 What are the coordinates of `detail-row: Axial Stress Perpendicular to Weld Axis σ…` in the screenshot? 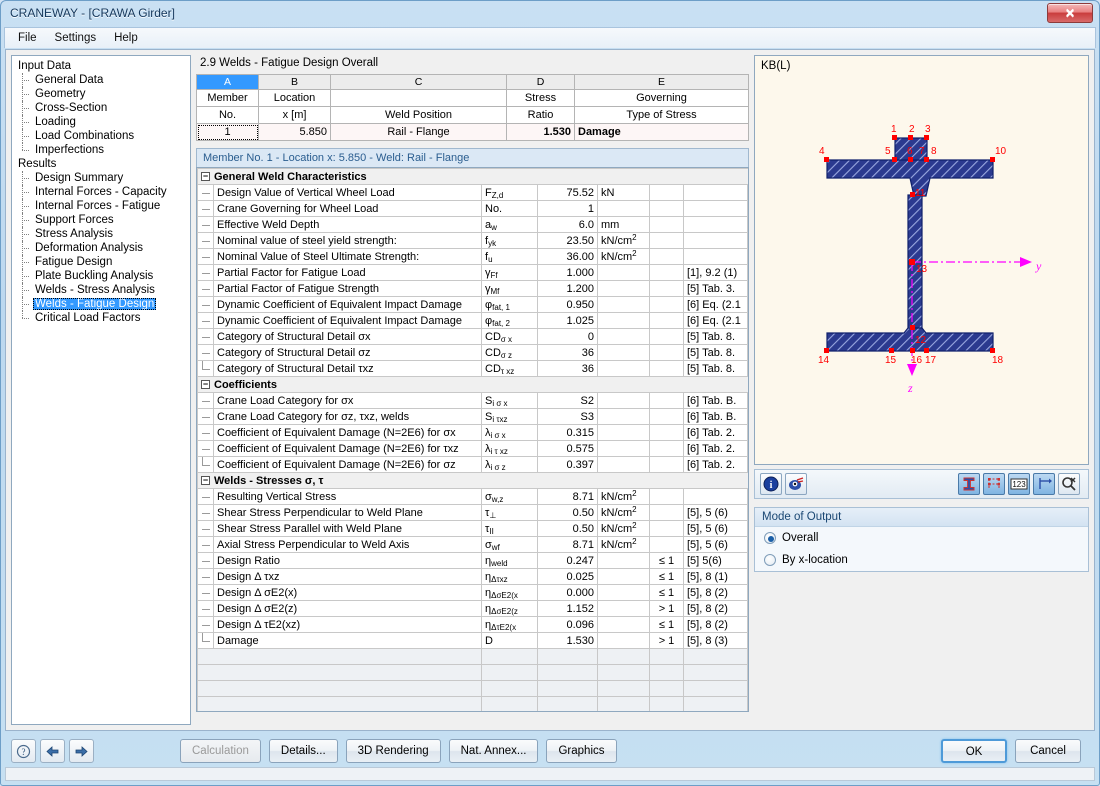 It's located at (472, 544).